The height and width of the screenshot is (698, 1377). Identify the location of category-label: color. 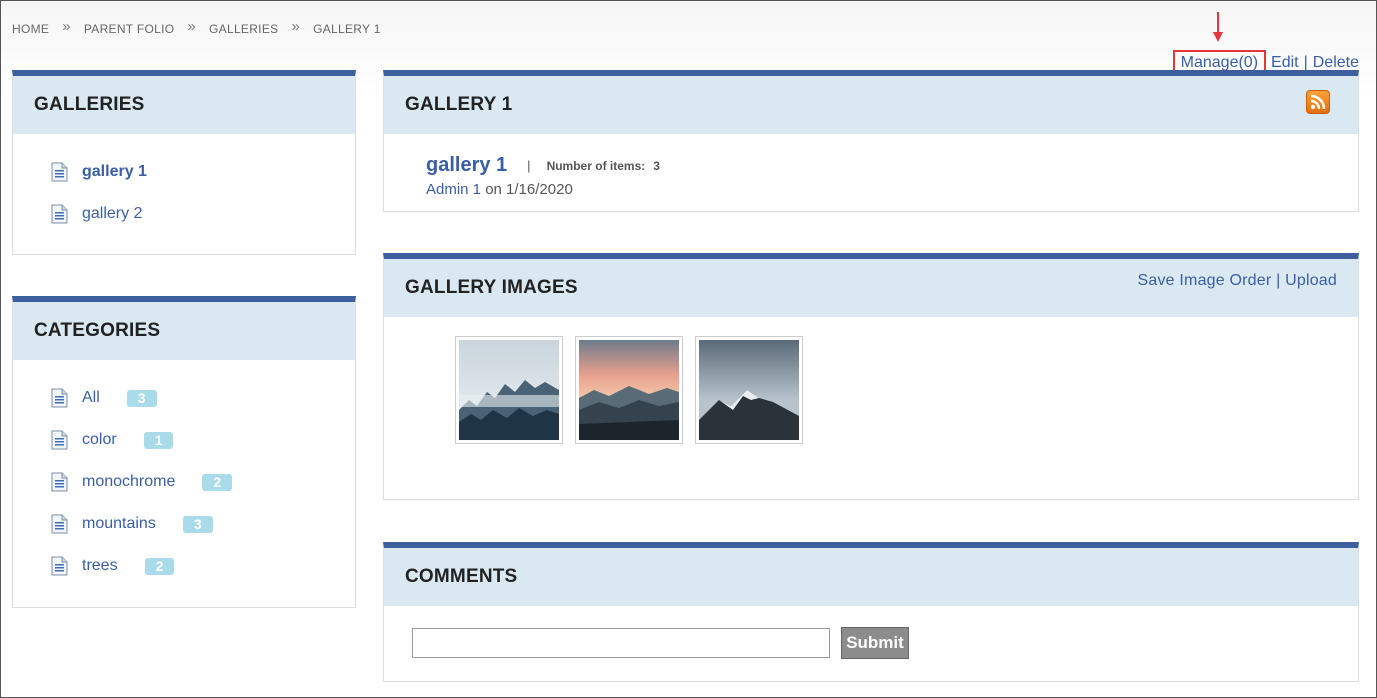
(99, 440).